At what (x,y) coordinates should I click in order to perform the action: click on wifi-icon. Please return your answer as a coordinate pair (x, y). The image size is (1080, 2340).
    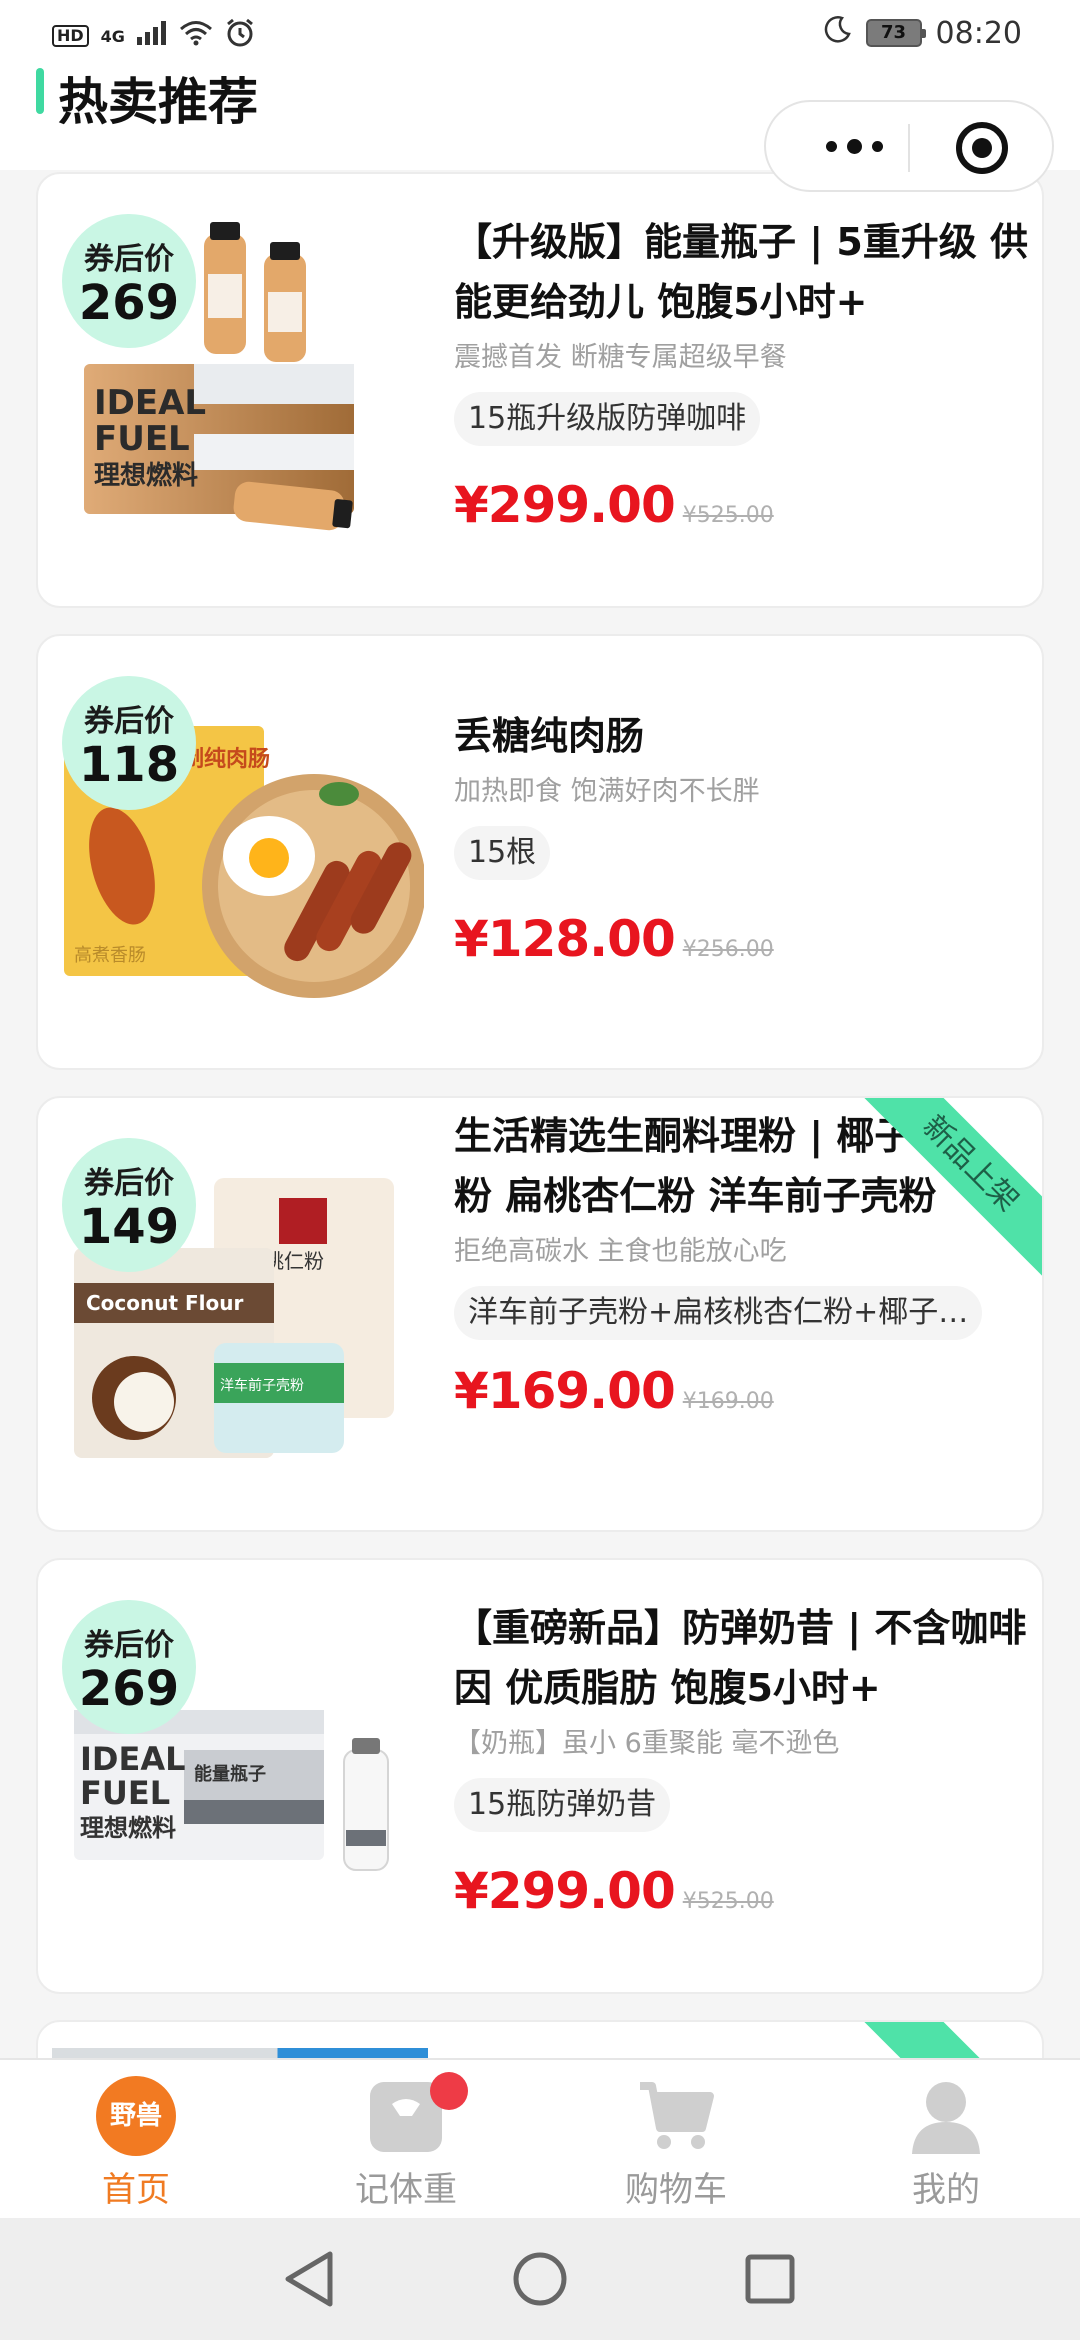
    Looking at the image, I should click on (196, 36).